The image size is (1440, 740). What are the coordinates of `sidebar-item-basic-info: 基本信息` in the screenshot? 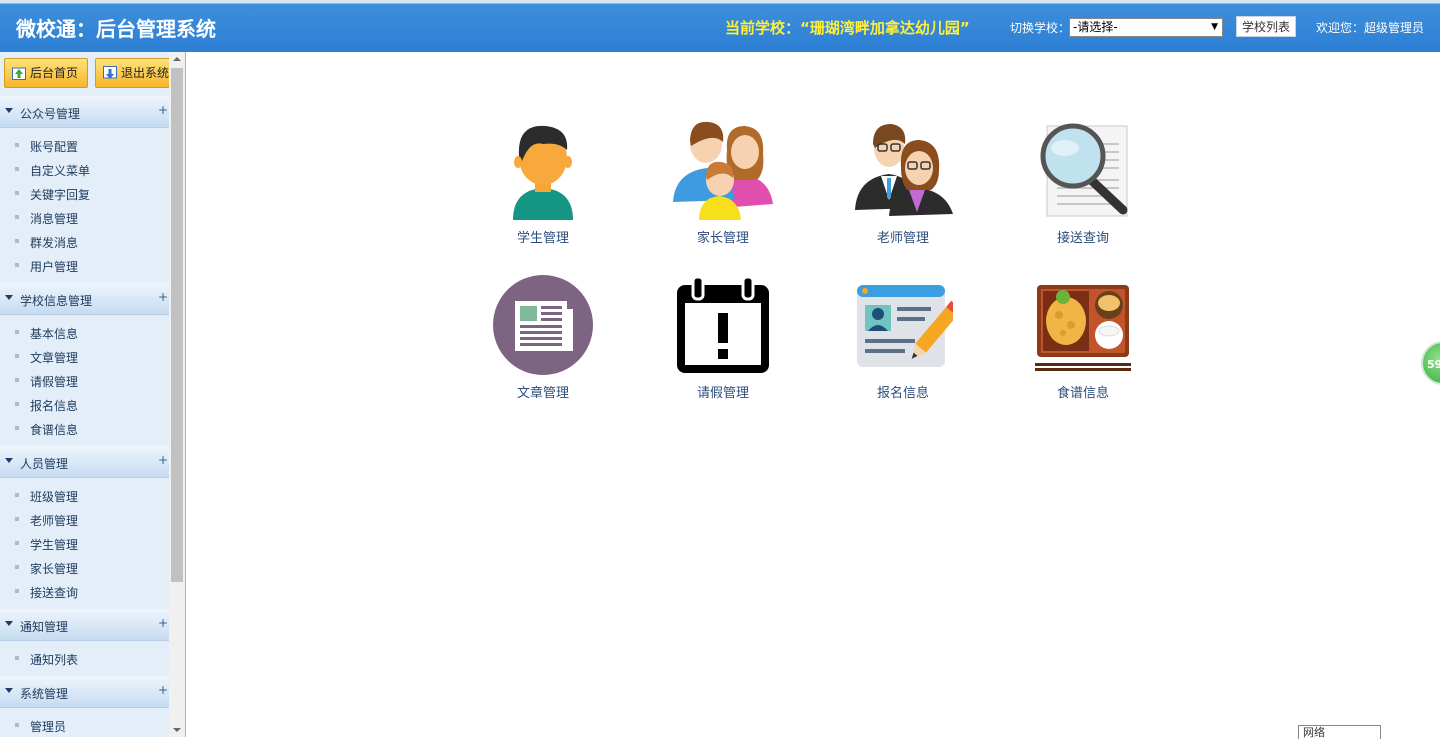 It's located at (84, 332).